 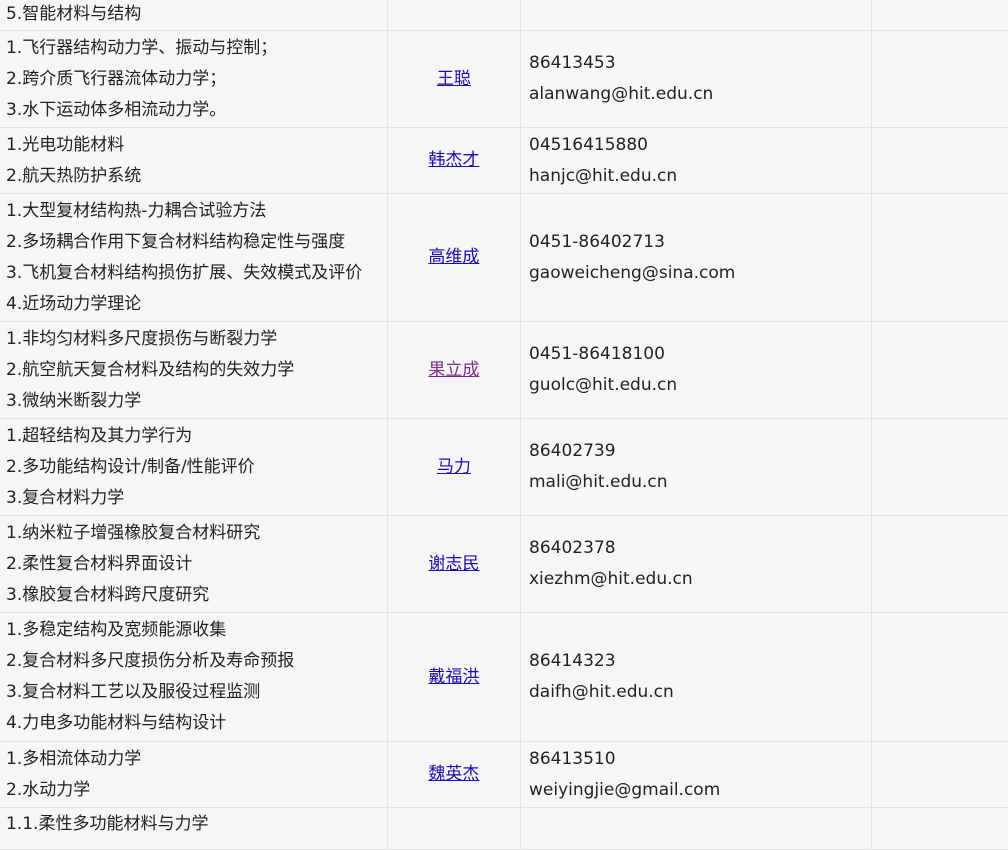 What do you see at coordinates (142, 47) in the screenshot?
I see `research-item: 1.飞行器结构动力学、振动与控制；` at bounding box center [142, 47].